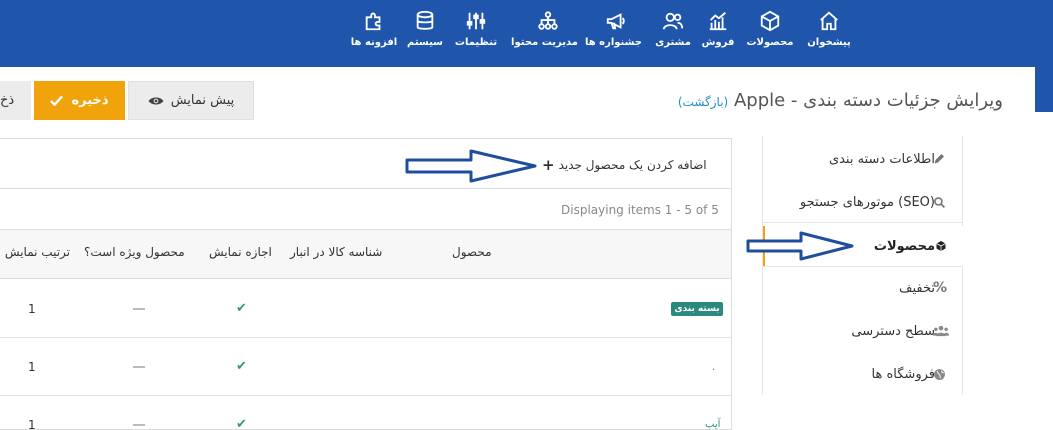 Image resolution: width=1053 pixels, height=430 pixels. What do you see at coordinates (863, 288) in the screenshot?
I see `sidebar-item-discount: % تخفیف` at bounding box center [863, 288].